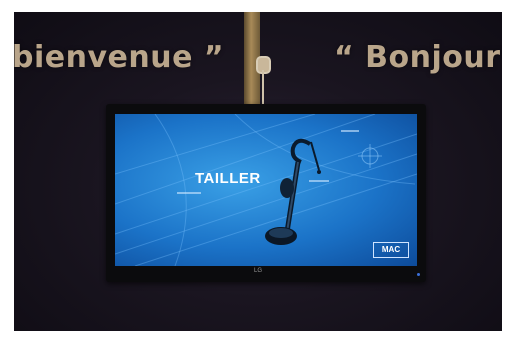  Describe the element at coordinates (391, 250) in the screenshot. I see `screen-brand-logo: MAC` at that location.